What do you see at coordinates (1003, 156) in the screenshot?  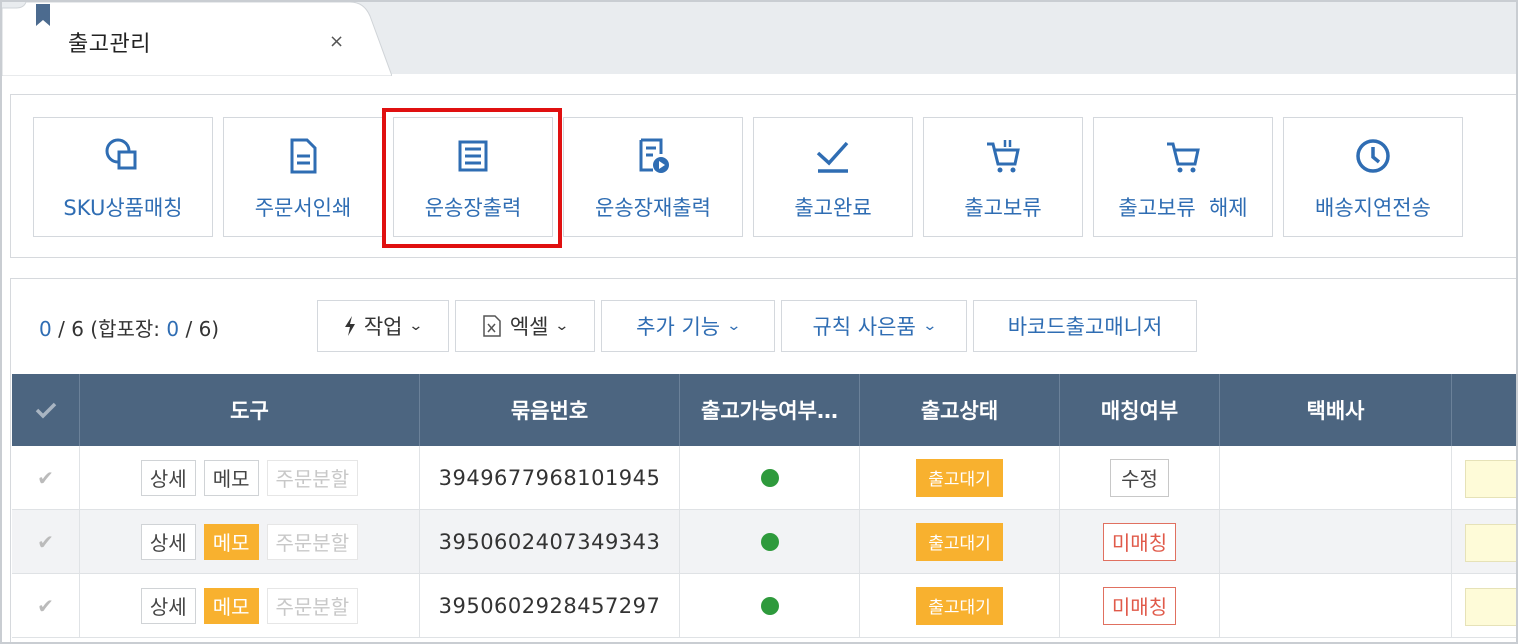 I see `cart-hold-icon` at bounding box center [1003, 156].